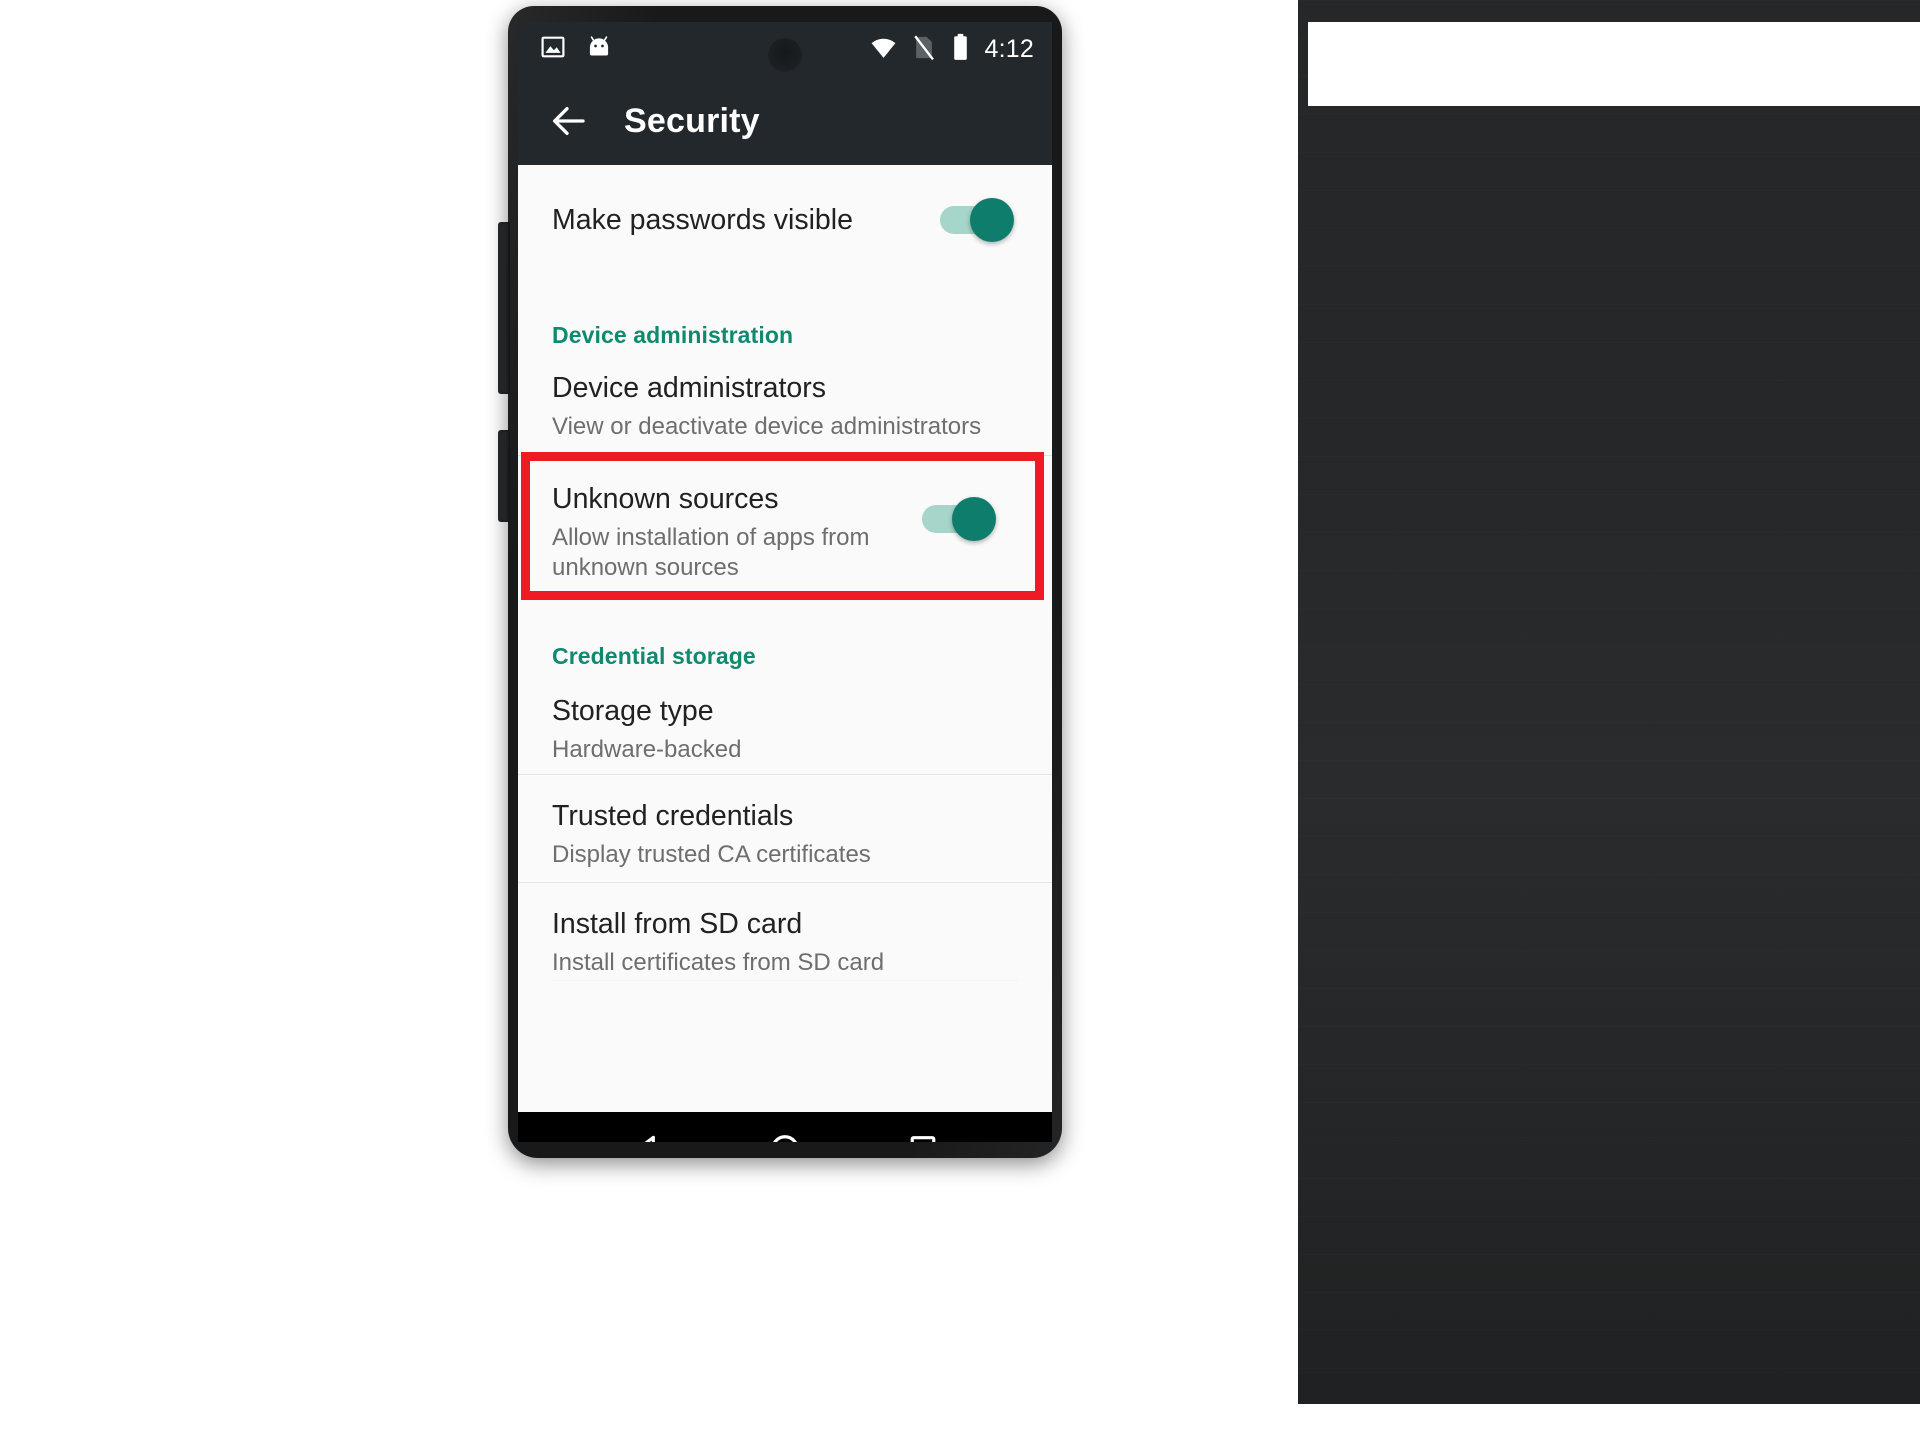 This screenshot has height=1440, width=1920. I want to click on android-head-icon, so click(599, 49).